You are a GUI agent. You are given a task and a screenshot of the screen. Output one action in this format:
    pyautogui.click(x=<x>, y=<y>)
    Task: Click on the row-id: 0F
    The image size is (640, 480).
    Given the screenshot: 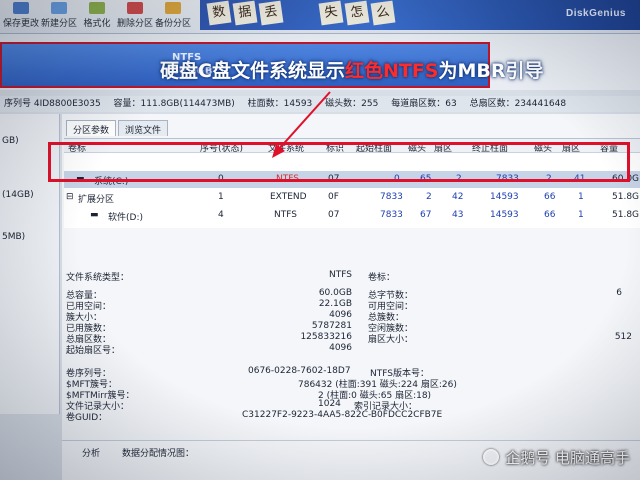 What is the action you would take?
    pyautogui.click(x=333, y=197)
    